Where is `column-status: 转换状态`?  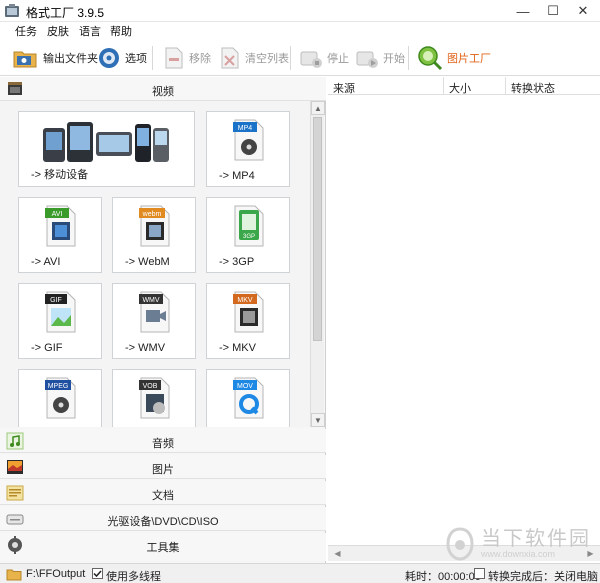 column-status: 转换状态 is located at coordinates (553, 86).